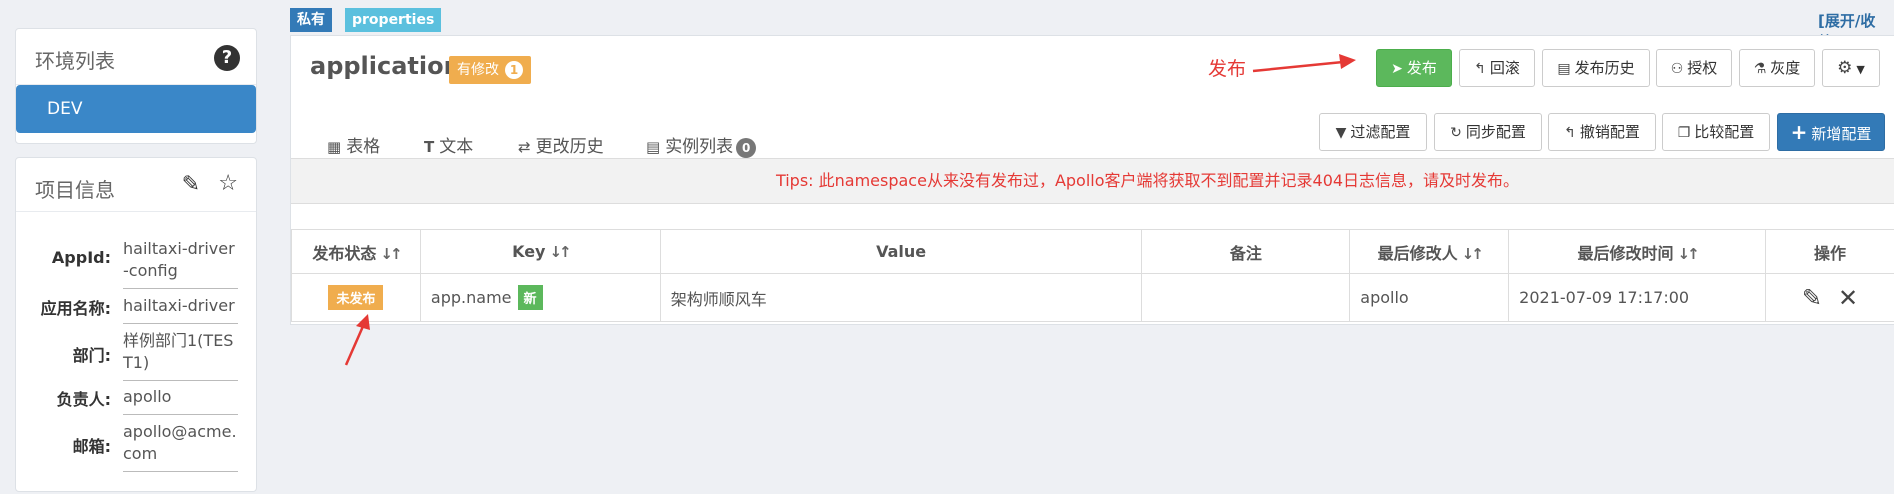  What do you see at coordinates (75, 308) in the screenshot?
I see `appname-label: 应用名称:` at bounding box center [75, 308].